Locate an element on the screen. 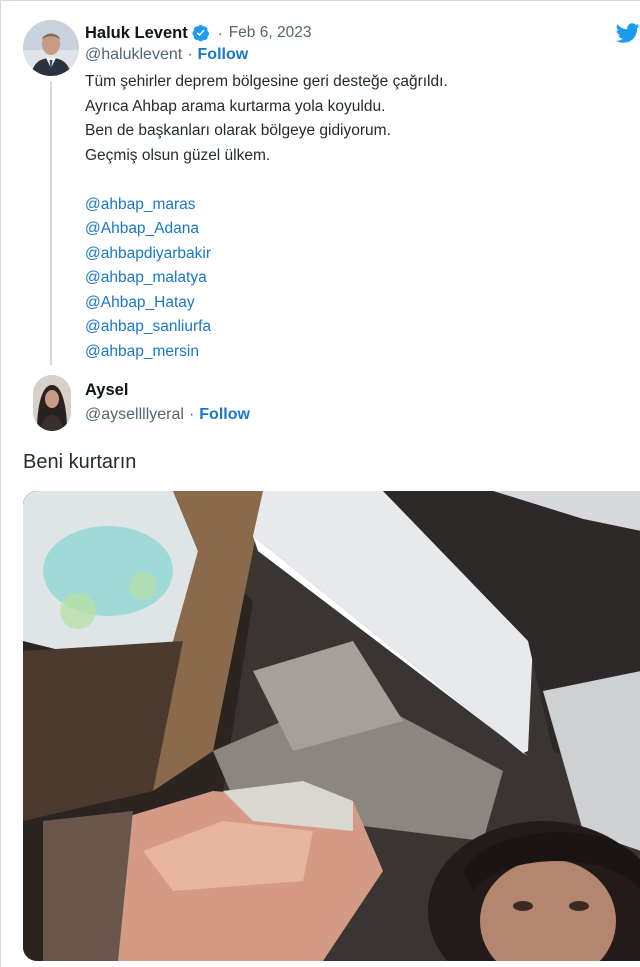 This screenshot has height=967, width=640. reply-author-name: Aysel is located at coordinates (106, 390).